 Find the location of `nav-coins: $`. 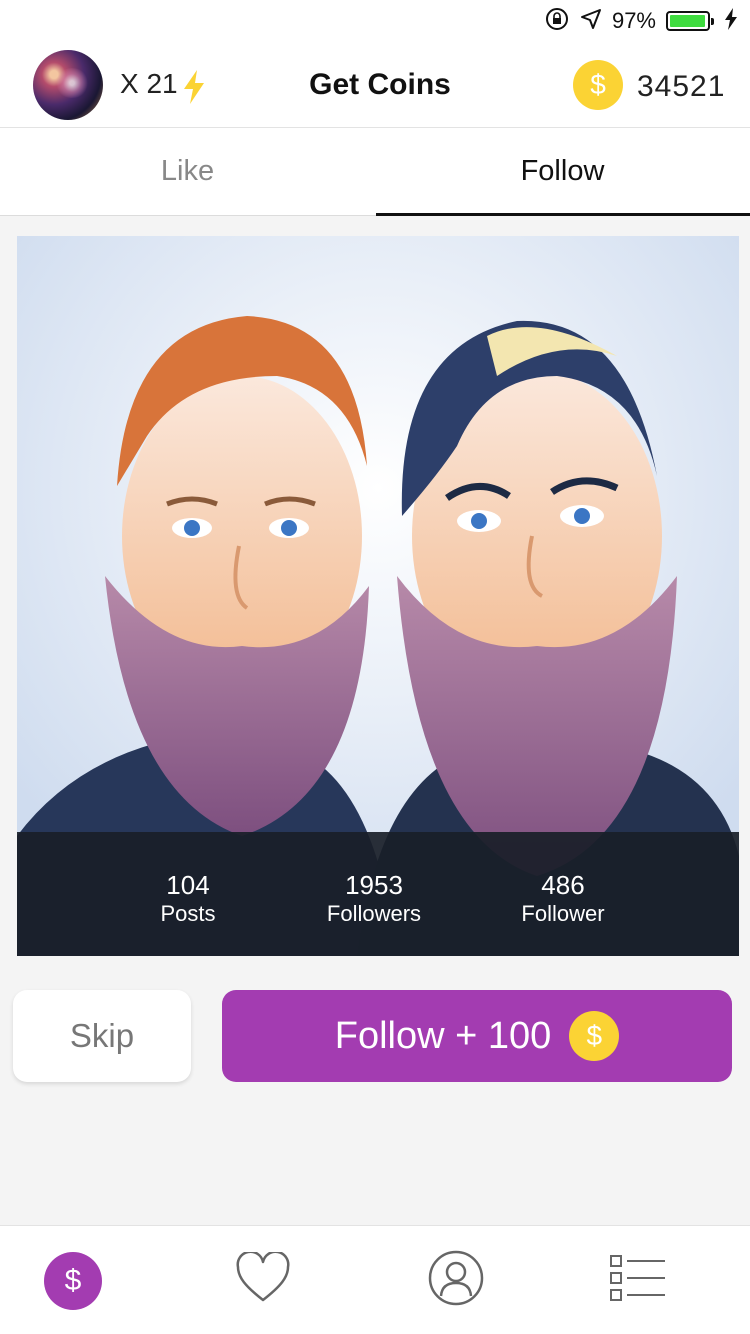

nav-coins: $ is located at coordinates (73, 1280).